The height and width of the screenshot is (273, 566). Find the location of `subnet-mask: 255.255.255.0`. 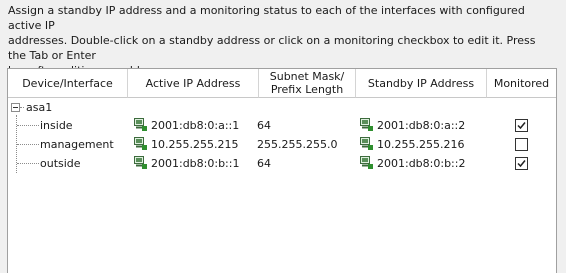

subnet-mask: 255.255.255.0 is located at coordinates (297, 144).